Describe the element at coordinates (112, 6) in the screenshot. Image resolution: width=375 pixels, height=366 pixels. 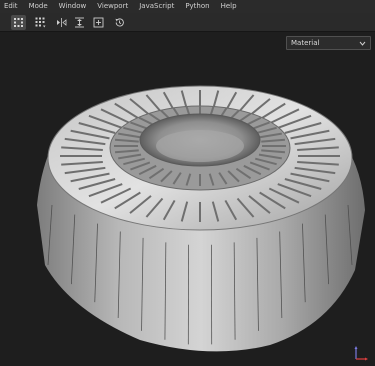
I see `menu-viewport: Viewport` at that location.